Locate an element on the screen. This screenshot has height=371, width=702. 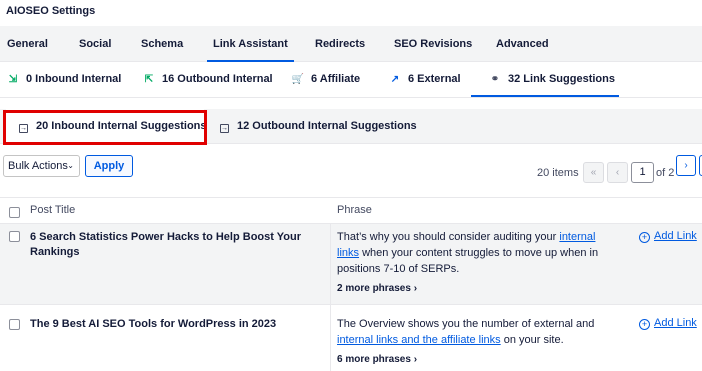
col-phrase: Phrase is located at coordinates (354, 210).